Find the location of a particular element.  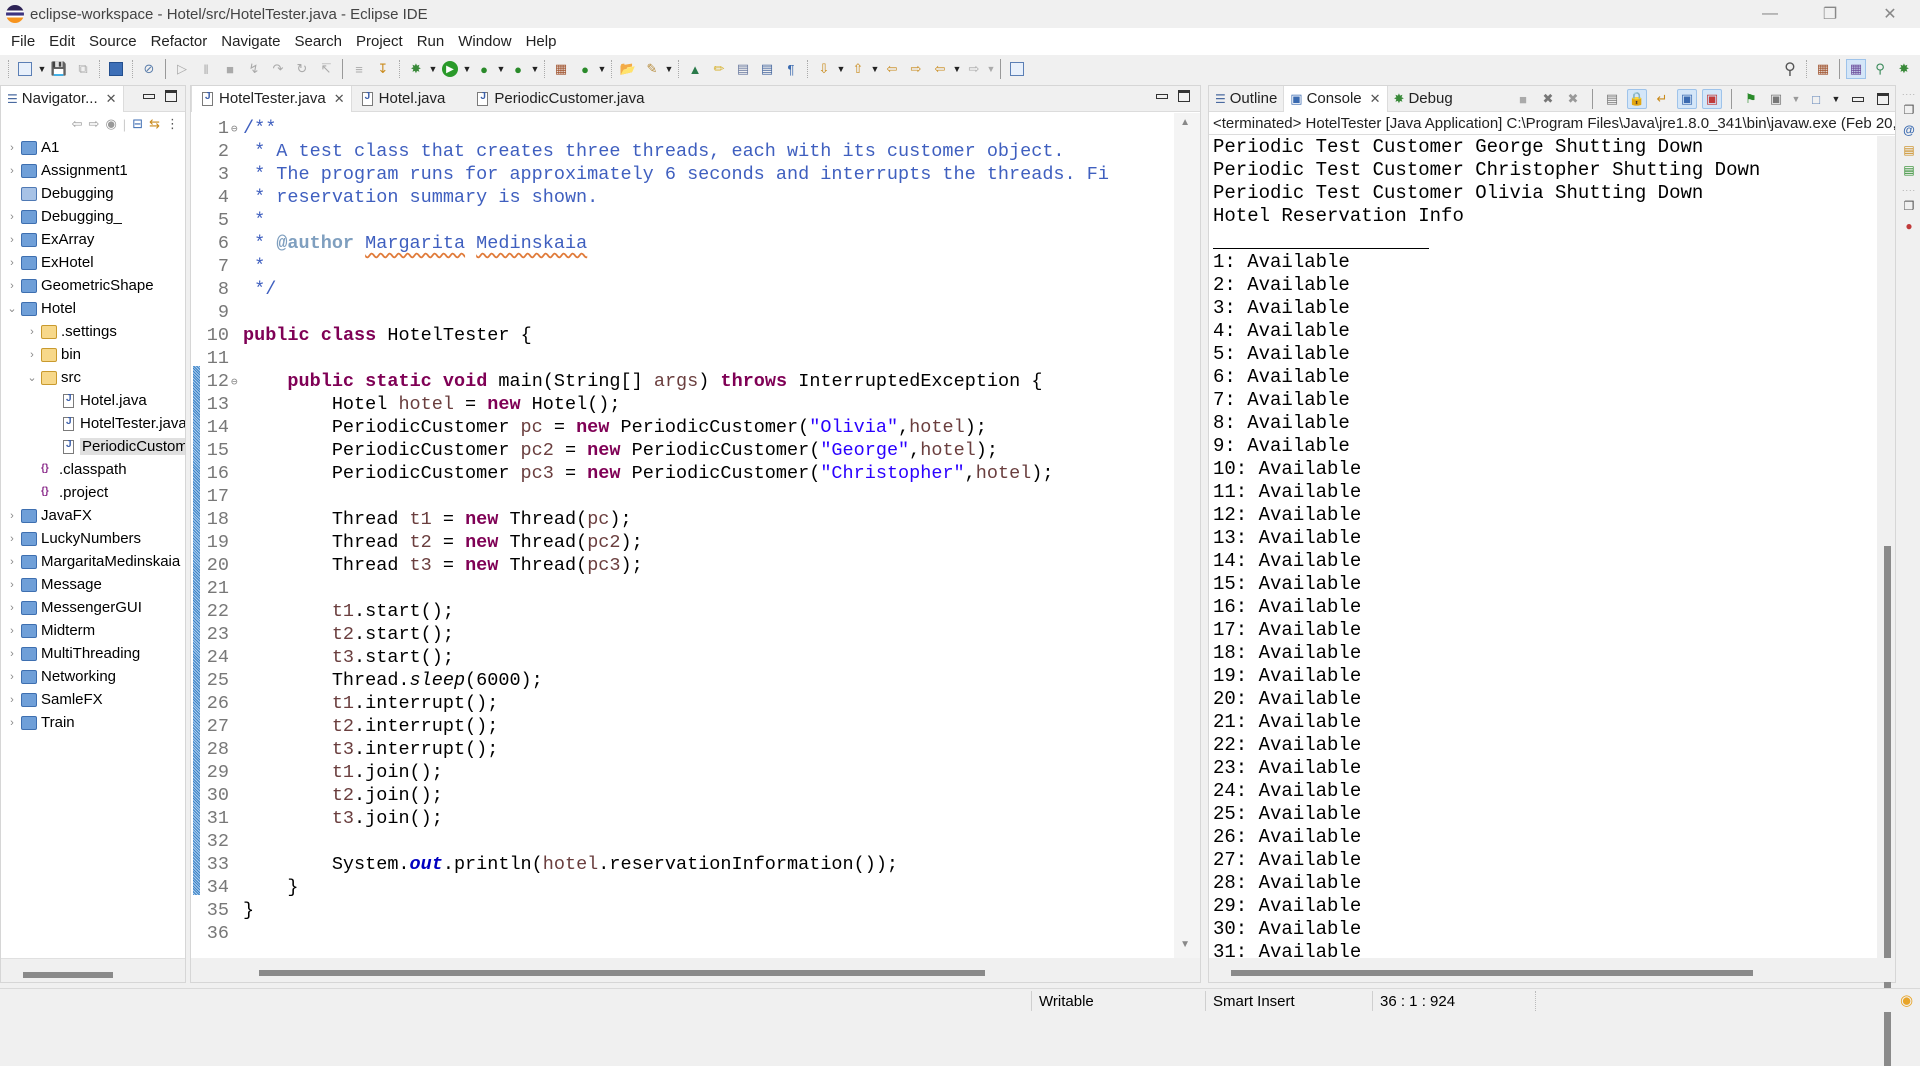

use-step-filters-icon: ↧ is located at coordinates (383, 69).